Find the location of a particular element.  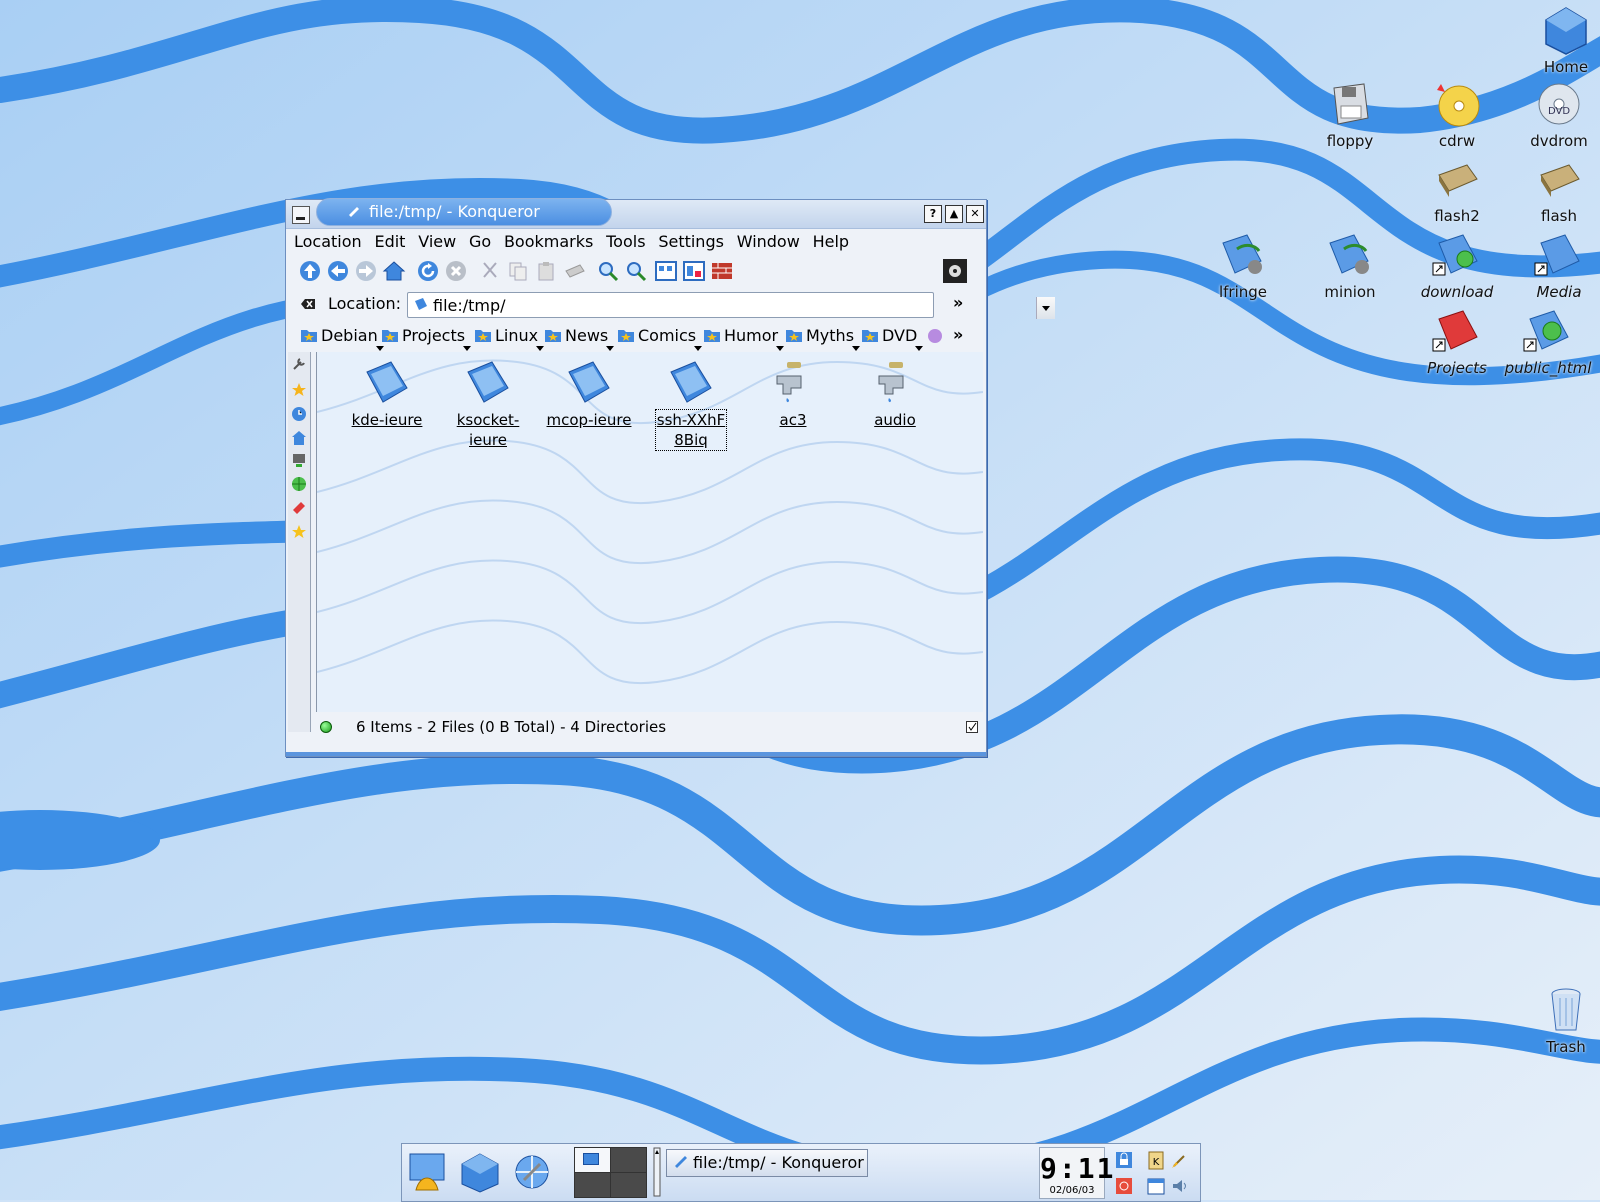

file-item: mcop-ieure is located at coordinates (589, 394).